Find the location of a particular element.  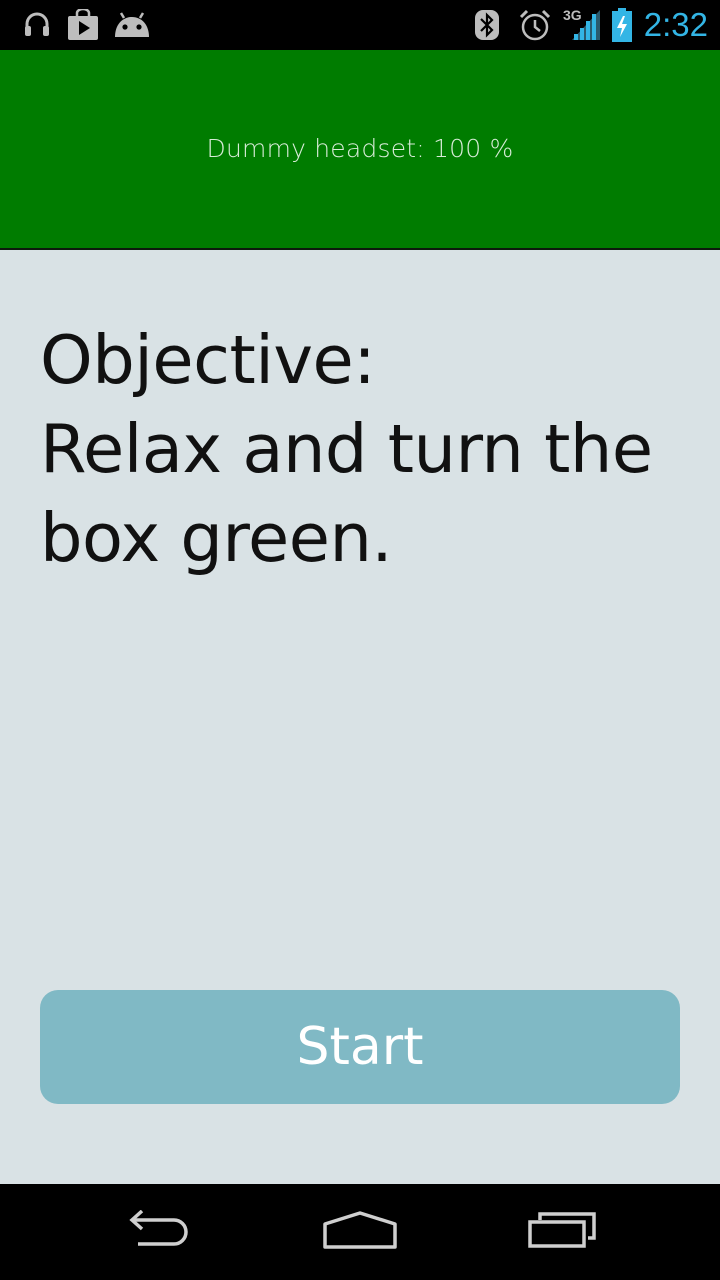

start-button: Start is located at coordinates (360, 1047).